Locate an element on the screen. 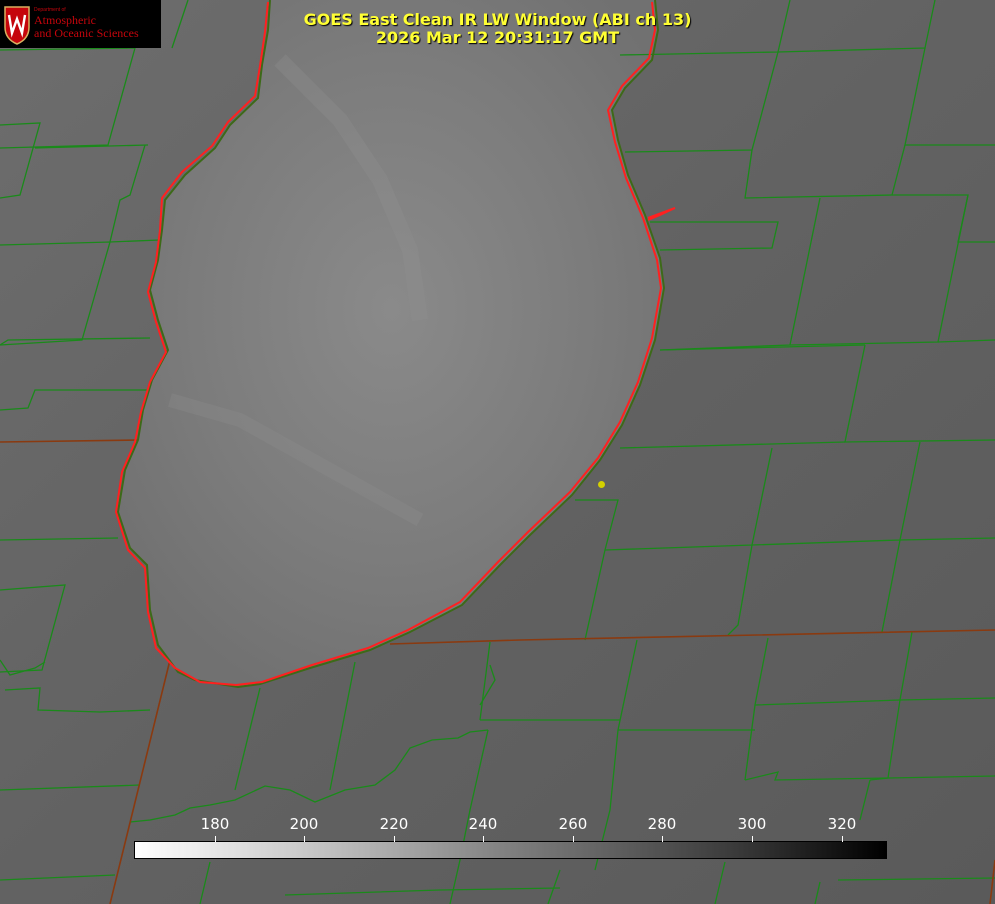 Image resolution: width=995 pixels, height=904 pixels. title-line1: GOES East Clean IR LW Window (ABI ch 13) is located at coordinates (497, 19).